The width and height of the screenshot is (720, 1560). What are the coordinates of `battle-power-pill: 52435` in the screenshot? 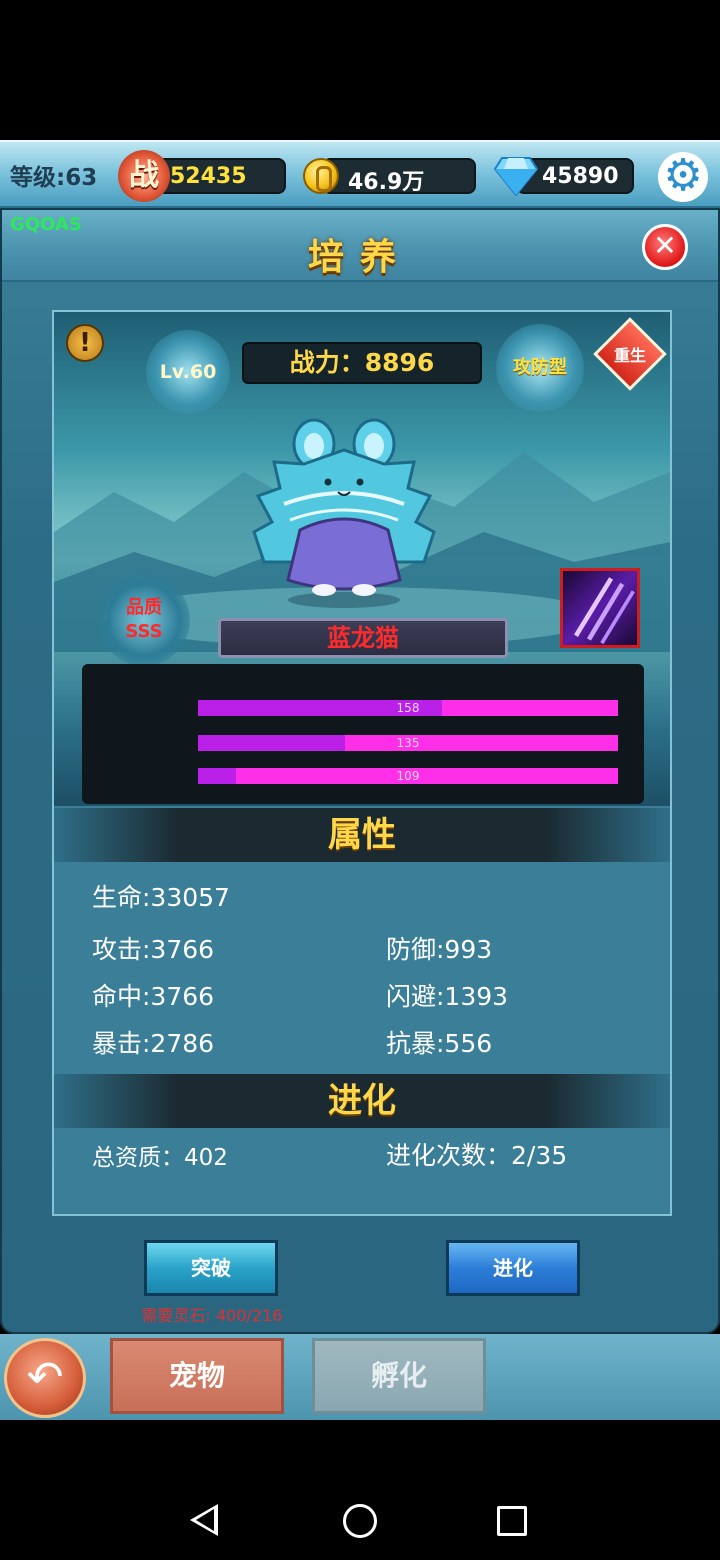 It's located at (218, 176).